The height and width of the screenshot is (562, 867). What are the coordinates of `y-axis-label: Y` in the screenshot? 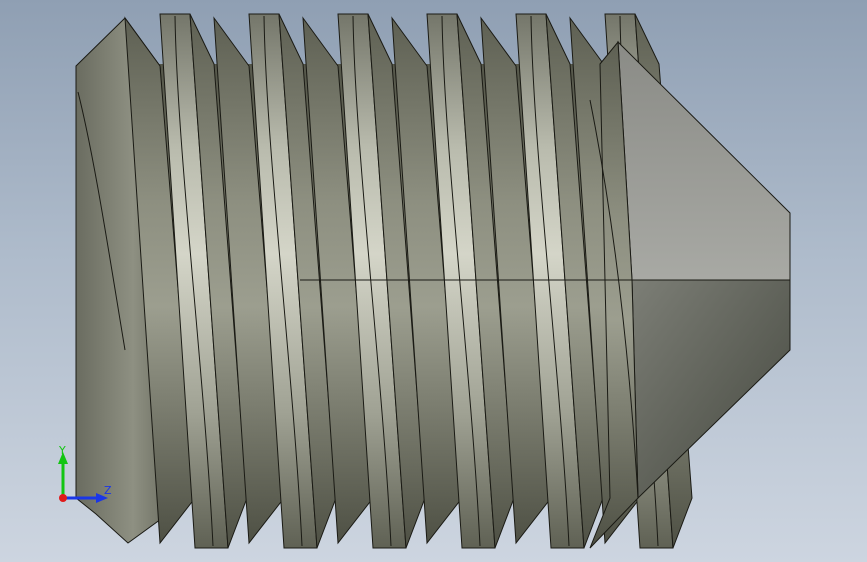 It's located at (62, 450).